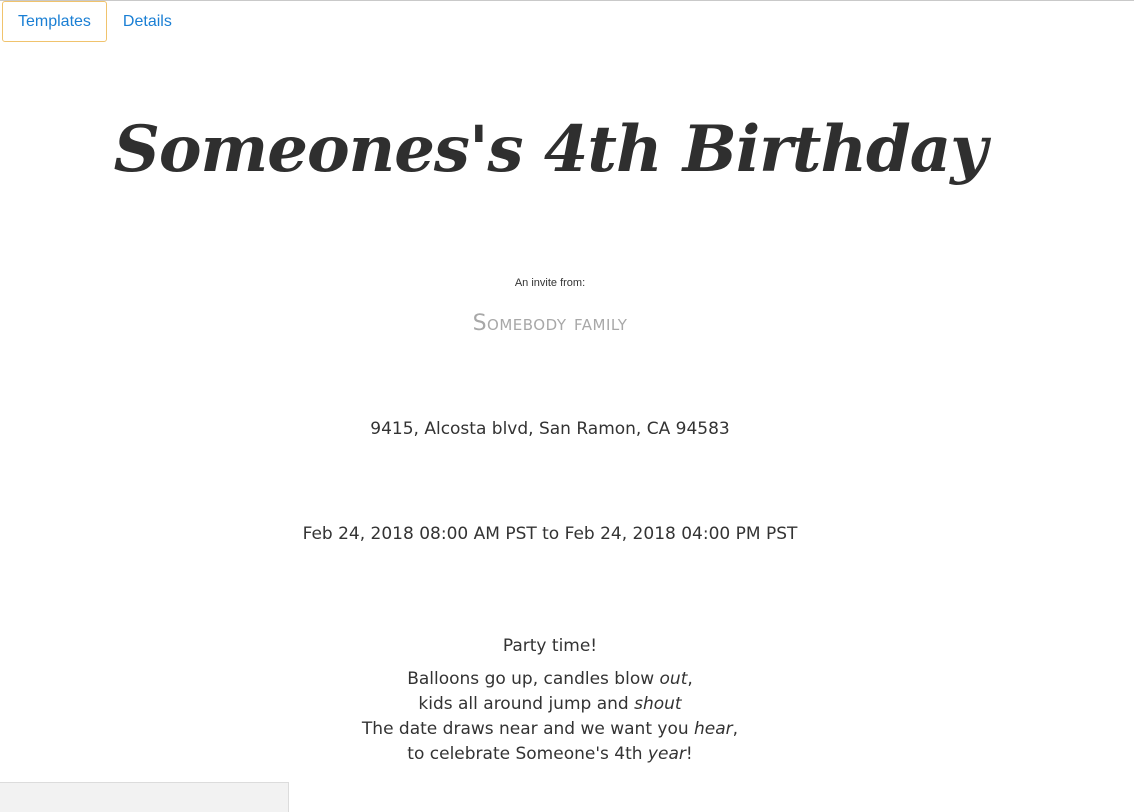 This screenshot has height=812, width=1134. What do you see at coordinates (550, 754) in the screenshot?
I see `poem-line: to celebrate Someone's 4th year!` at bounding box center [550, 754].